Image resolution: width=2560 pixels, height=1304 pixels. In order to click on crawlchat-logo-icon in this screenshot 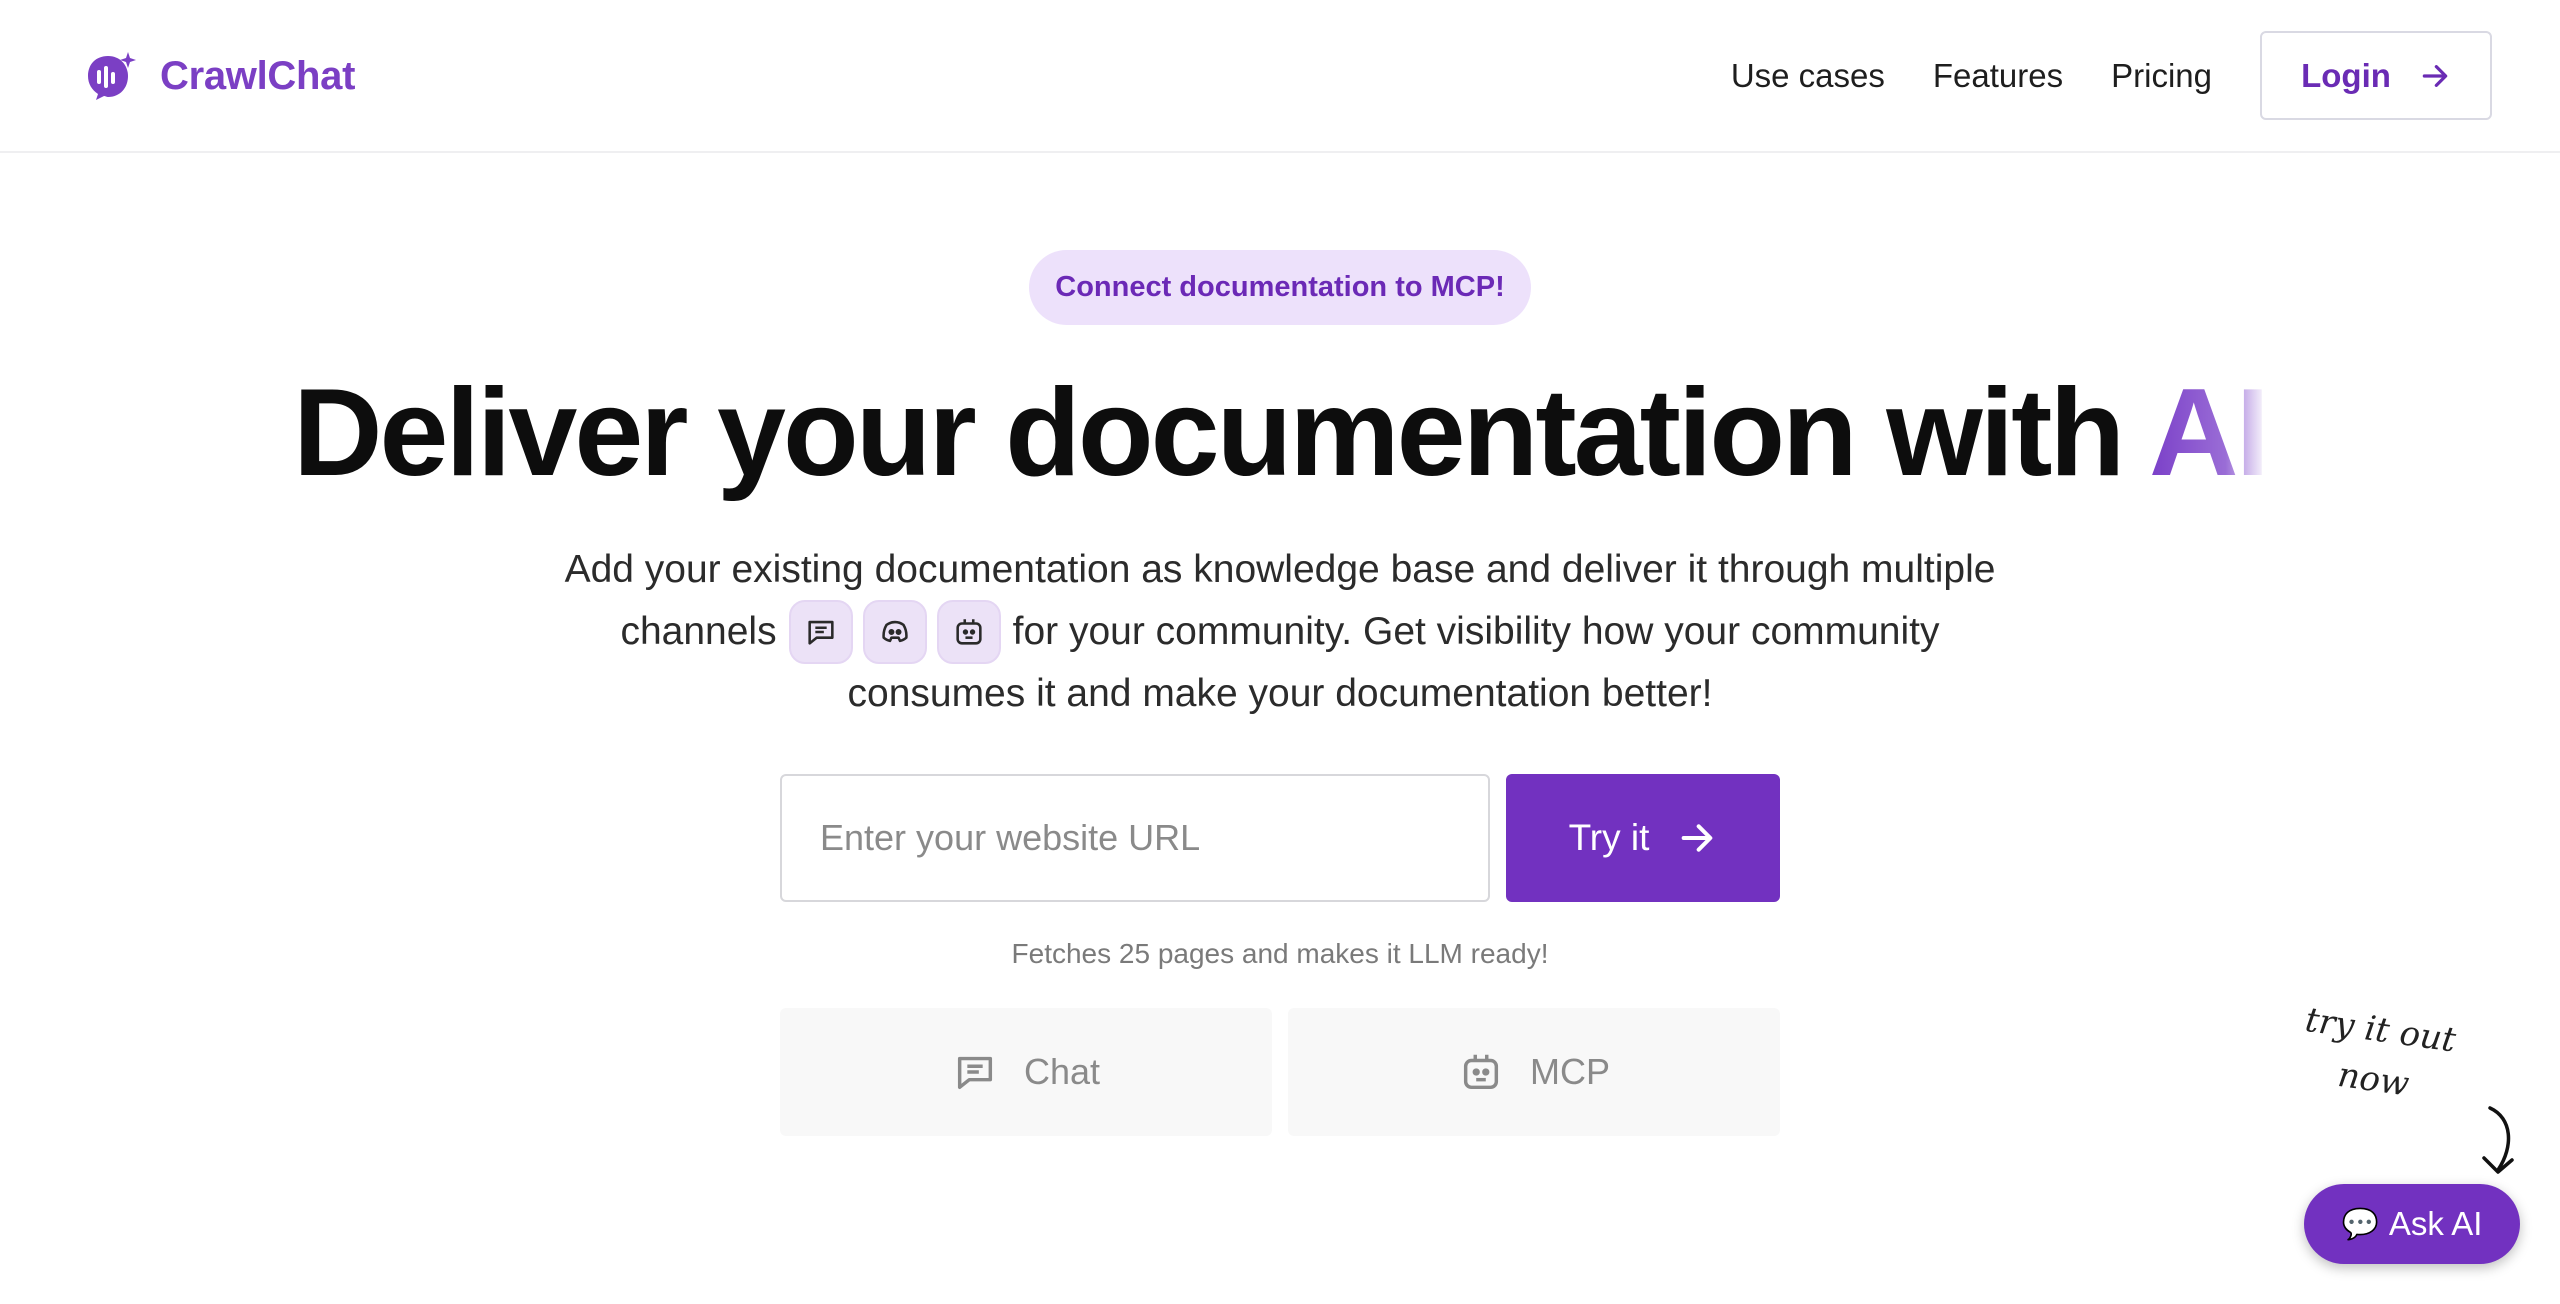, I will do `click(112, 76)`.